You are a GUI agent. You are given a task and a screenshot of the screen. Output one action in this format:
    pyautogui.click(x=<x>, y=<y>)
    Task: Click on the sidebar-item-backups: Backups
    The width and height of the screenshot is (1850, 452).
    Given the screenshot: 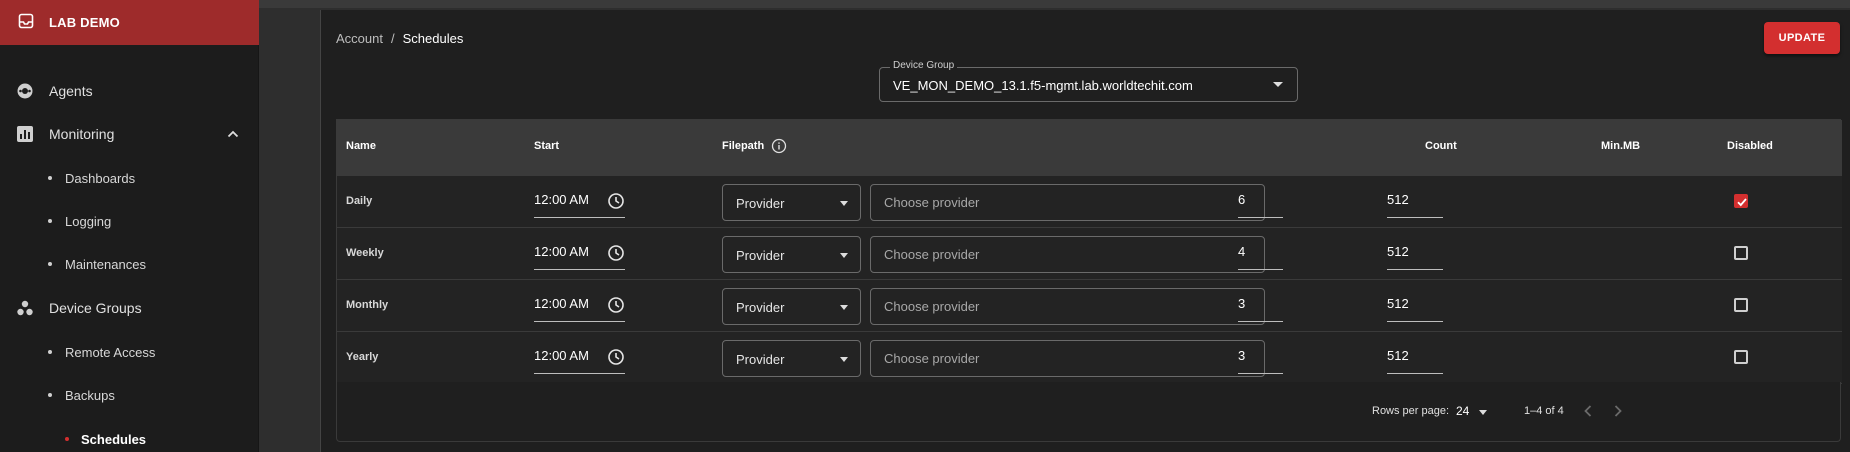 What is the action you would take?
    pyautogui.click(x=129, y=395)
    